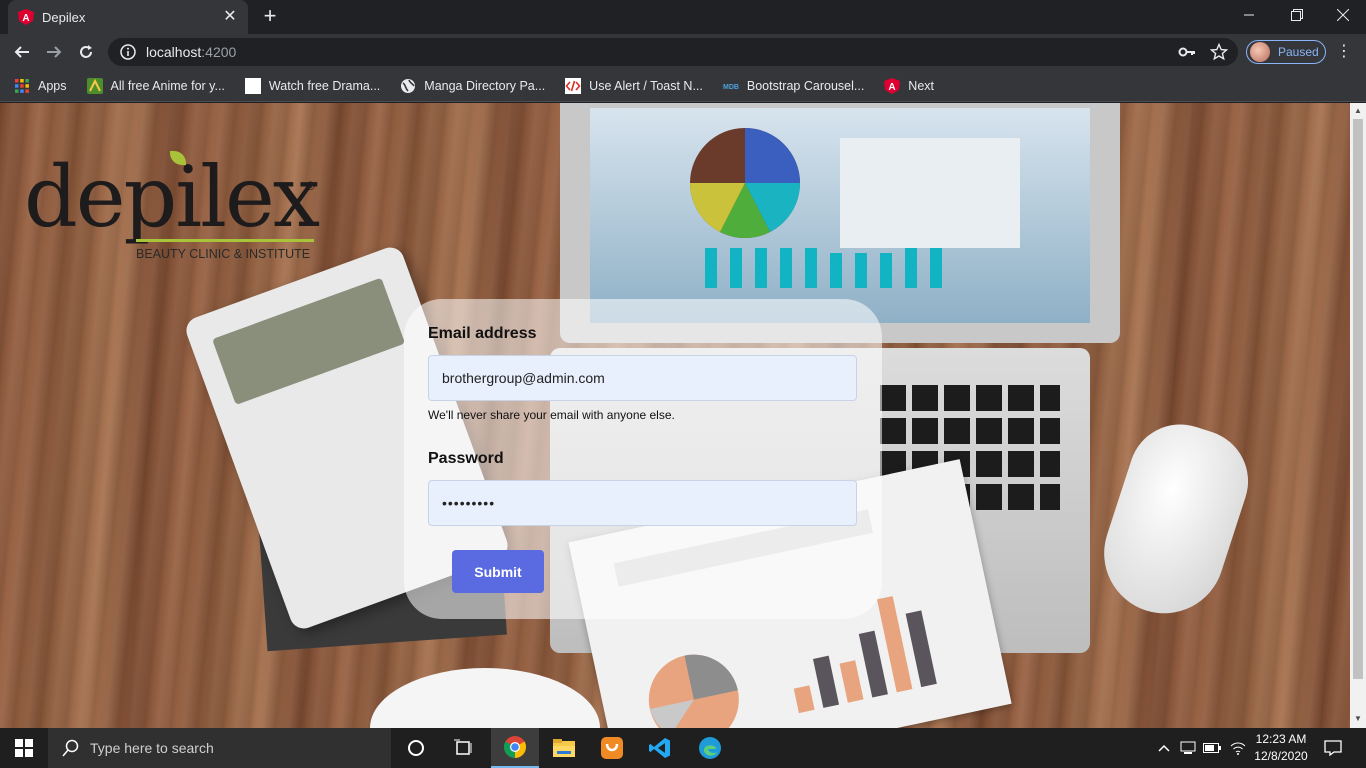 Image resolution: width=1366 pixels, height=768 pixels. I want to click on mouse-decor, so click(1175, 520).